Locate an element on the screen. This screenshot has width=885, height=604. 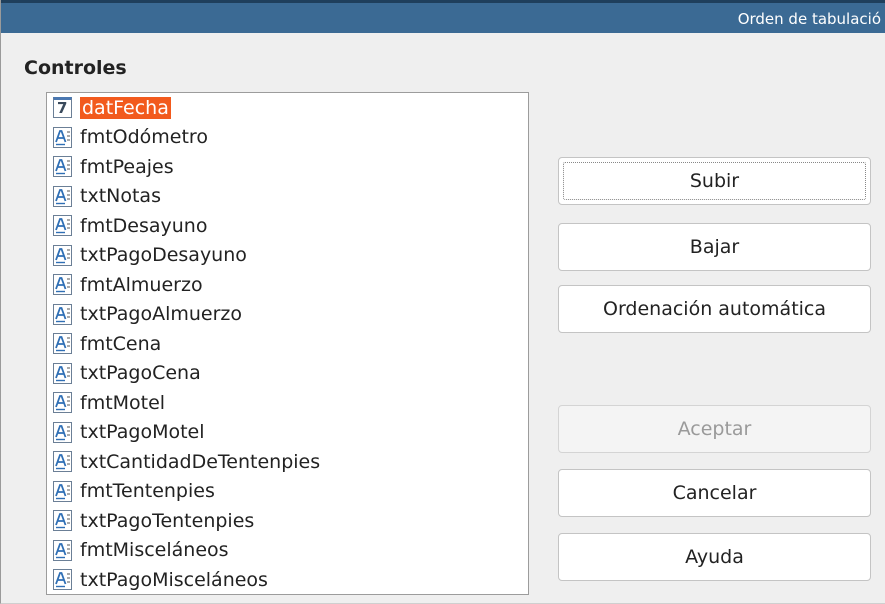
list-item-label: txtNotas is located at coordinates (120, 196).